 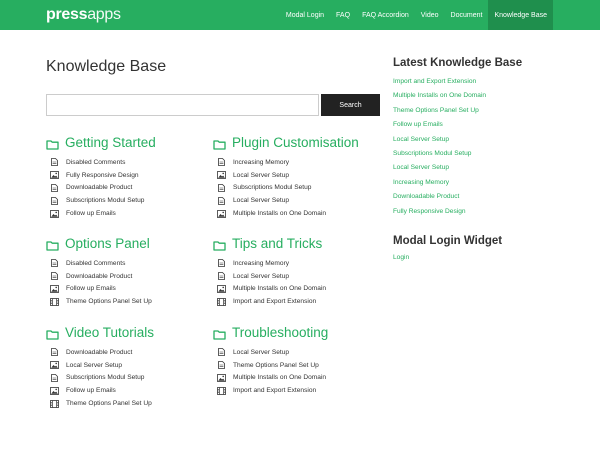 What do you see at coordinates (182, 105) in the screenshot?
I see `search-input` at bounding box center [182, 105].